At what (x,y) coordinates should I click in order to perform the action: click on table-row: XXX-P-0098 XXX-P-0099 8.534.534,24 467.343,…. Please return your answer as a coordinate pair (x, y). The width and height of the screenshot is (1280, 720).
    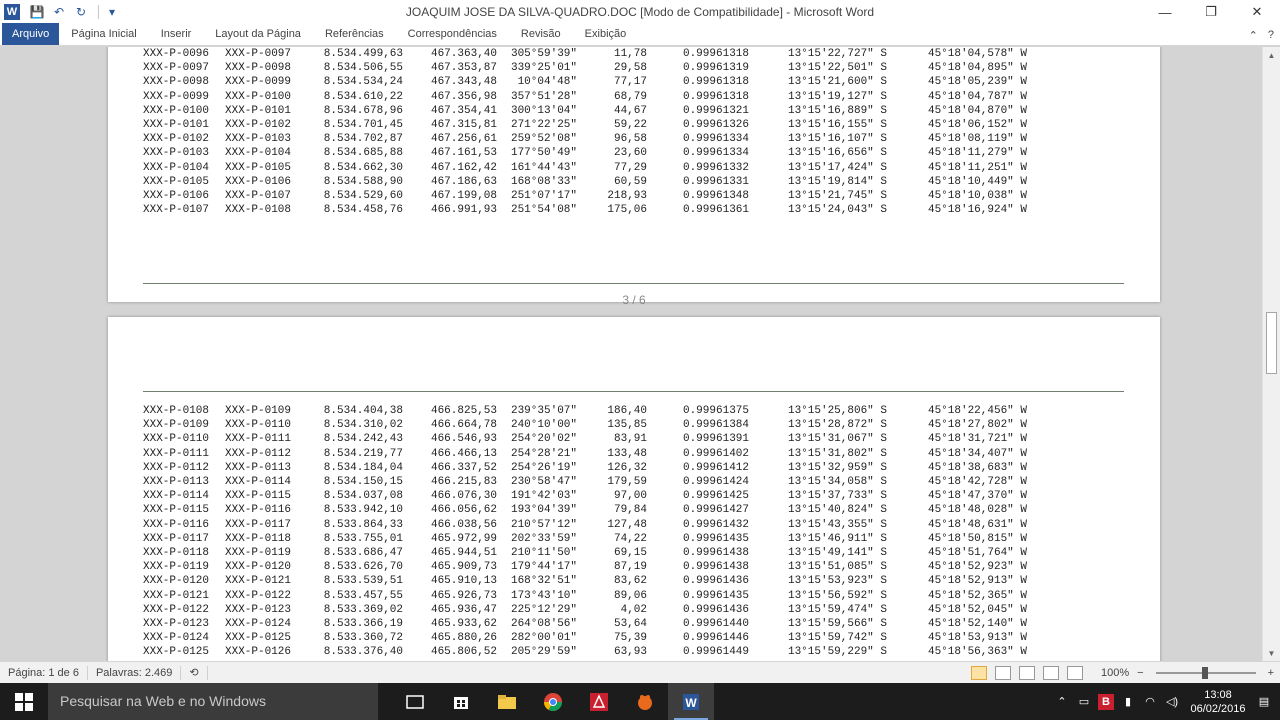
    Looking at the image, I should click on (585, 82).